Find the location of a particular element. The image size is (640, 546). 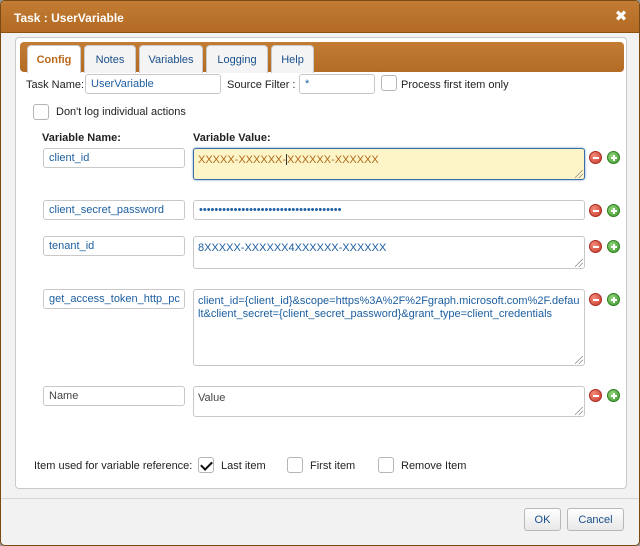

ok-button: OK is located at coordinates (542, 519).